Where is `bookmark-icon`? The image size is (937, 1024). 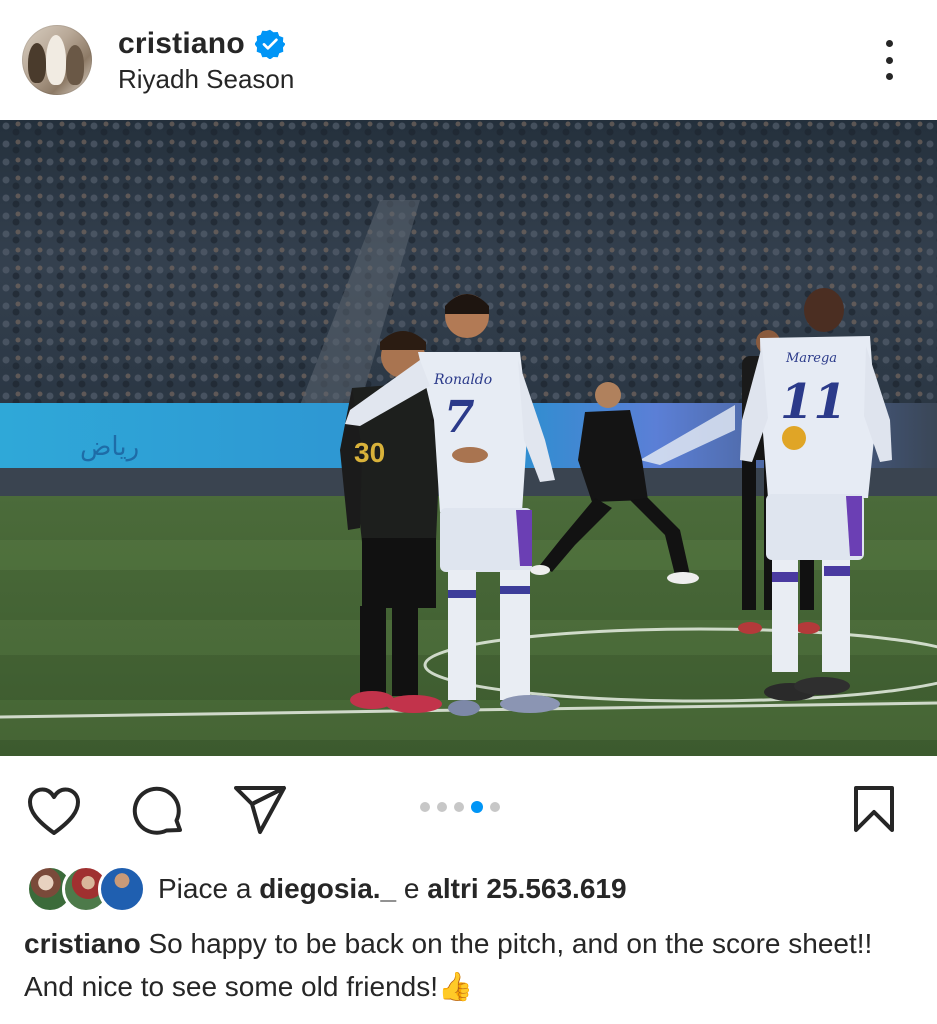
bookmark-icon is located at coordinates (874, 809).